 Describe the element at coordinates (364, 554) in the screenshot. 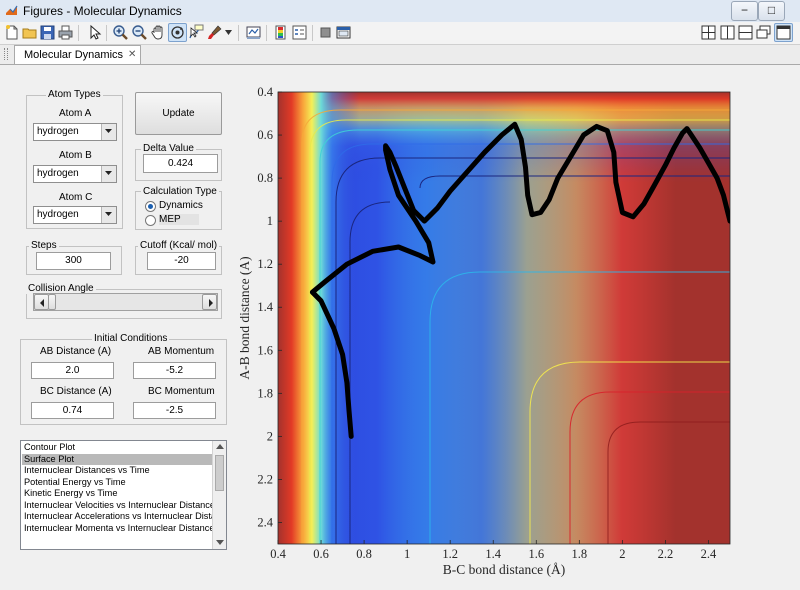

I see `x-tick-label: 0.8` at that location.